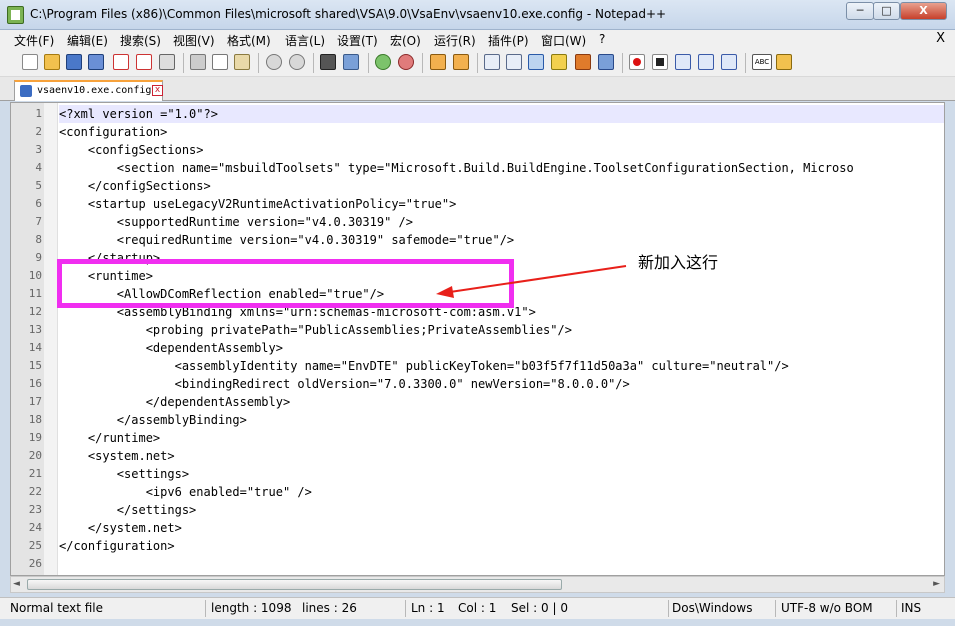  Describe the element at coordinates (489, 186) in the screenshot. I see `code-line: 5 </configSections>` at that location.